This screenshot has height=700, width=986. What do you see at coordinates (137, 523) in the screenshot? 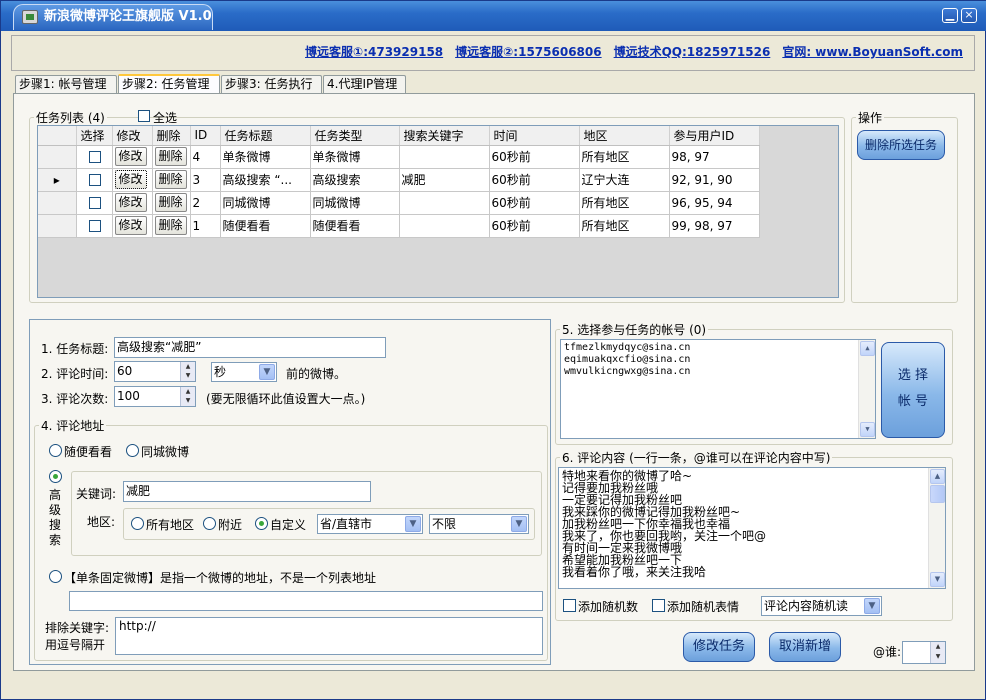
I see `radio-region-all` at bounding box center [137, 523].